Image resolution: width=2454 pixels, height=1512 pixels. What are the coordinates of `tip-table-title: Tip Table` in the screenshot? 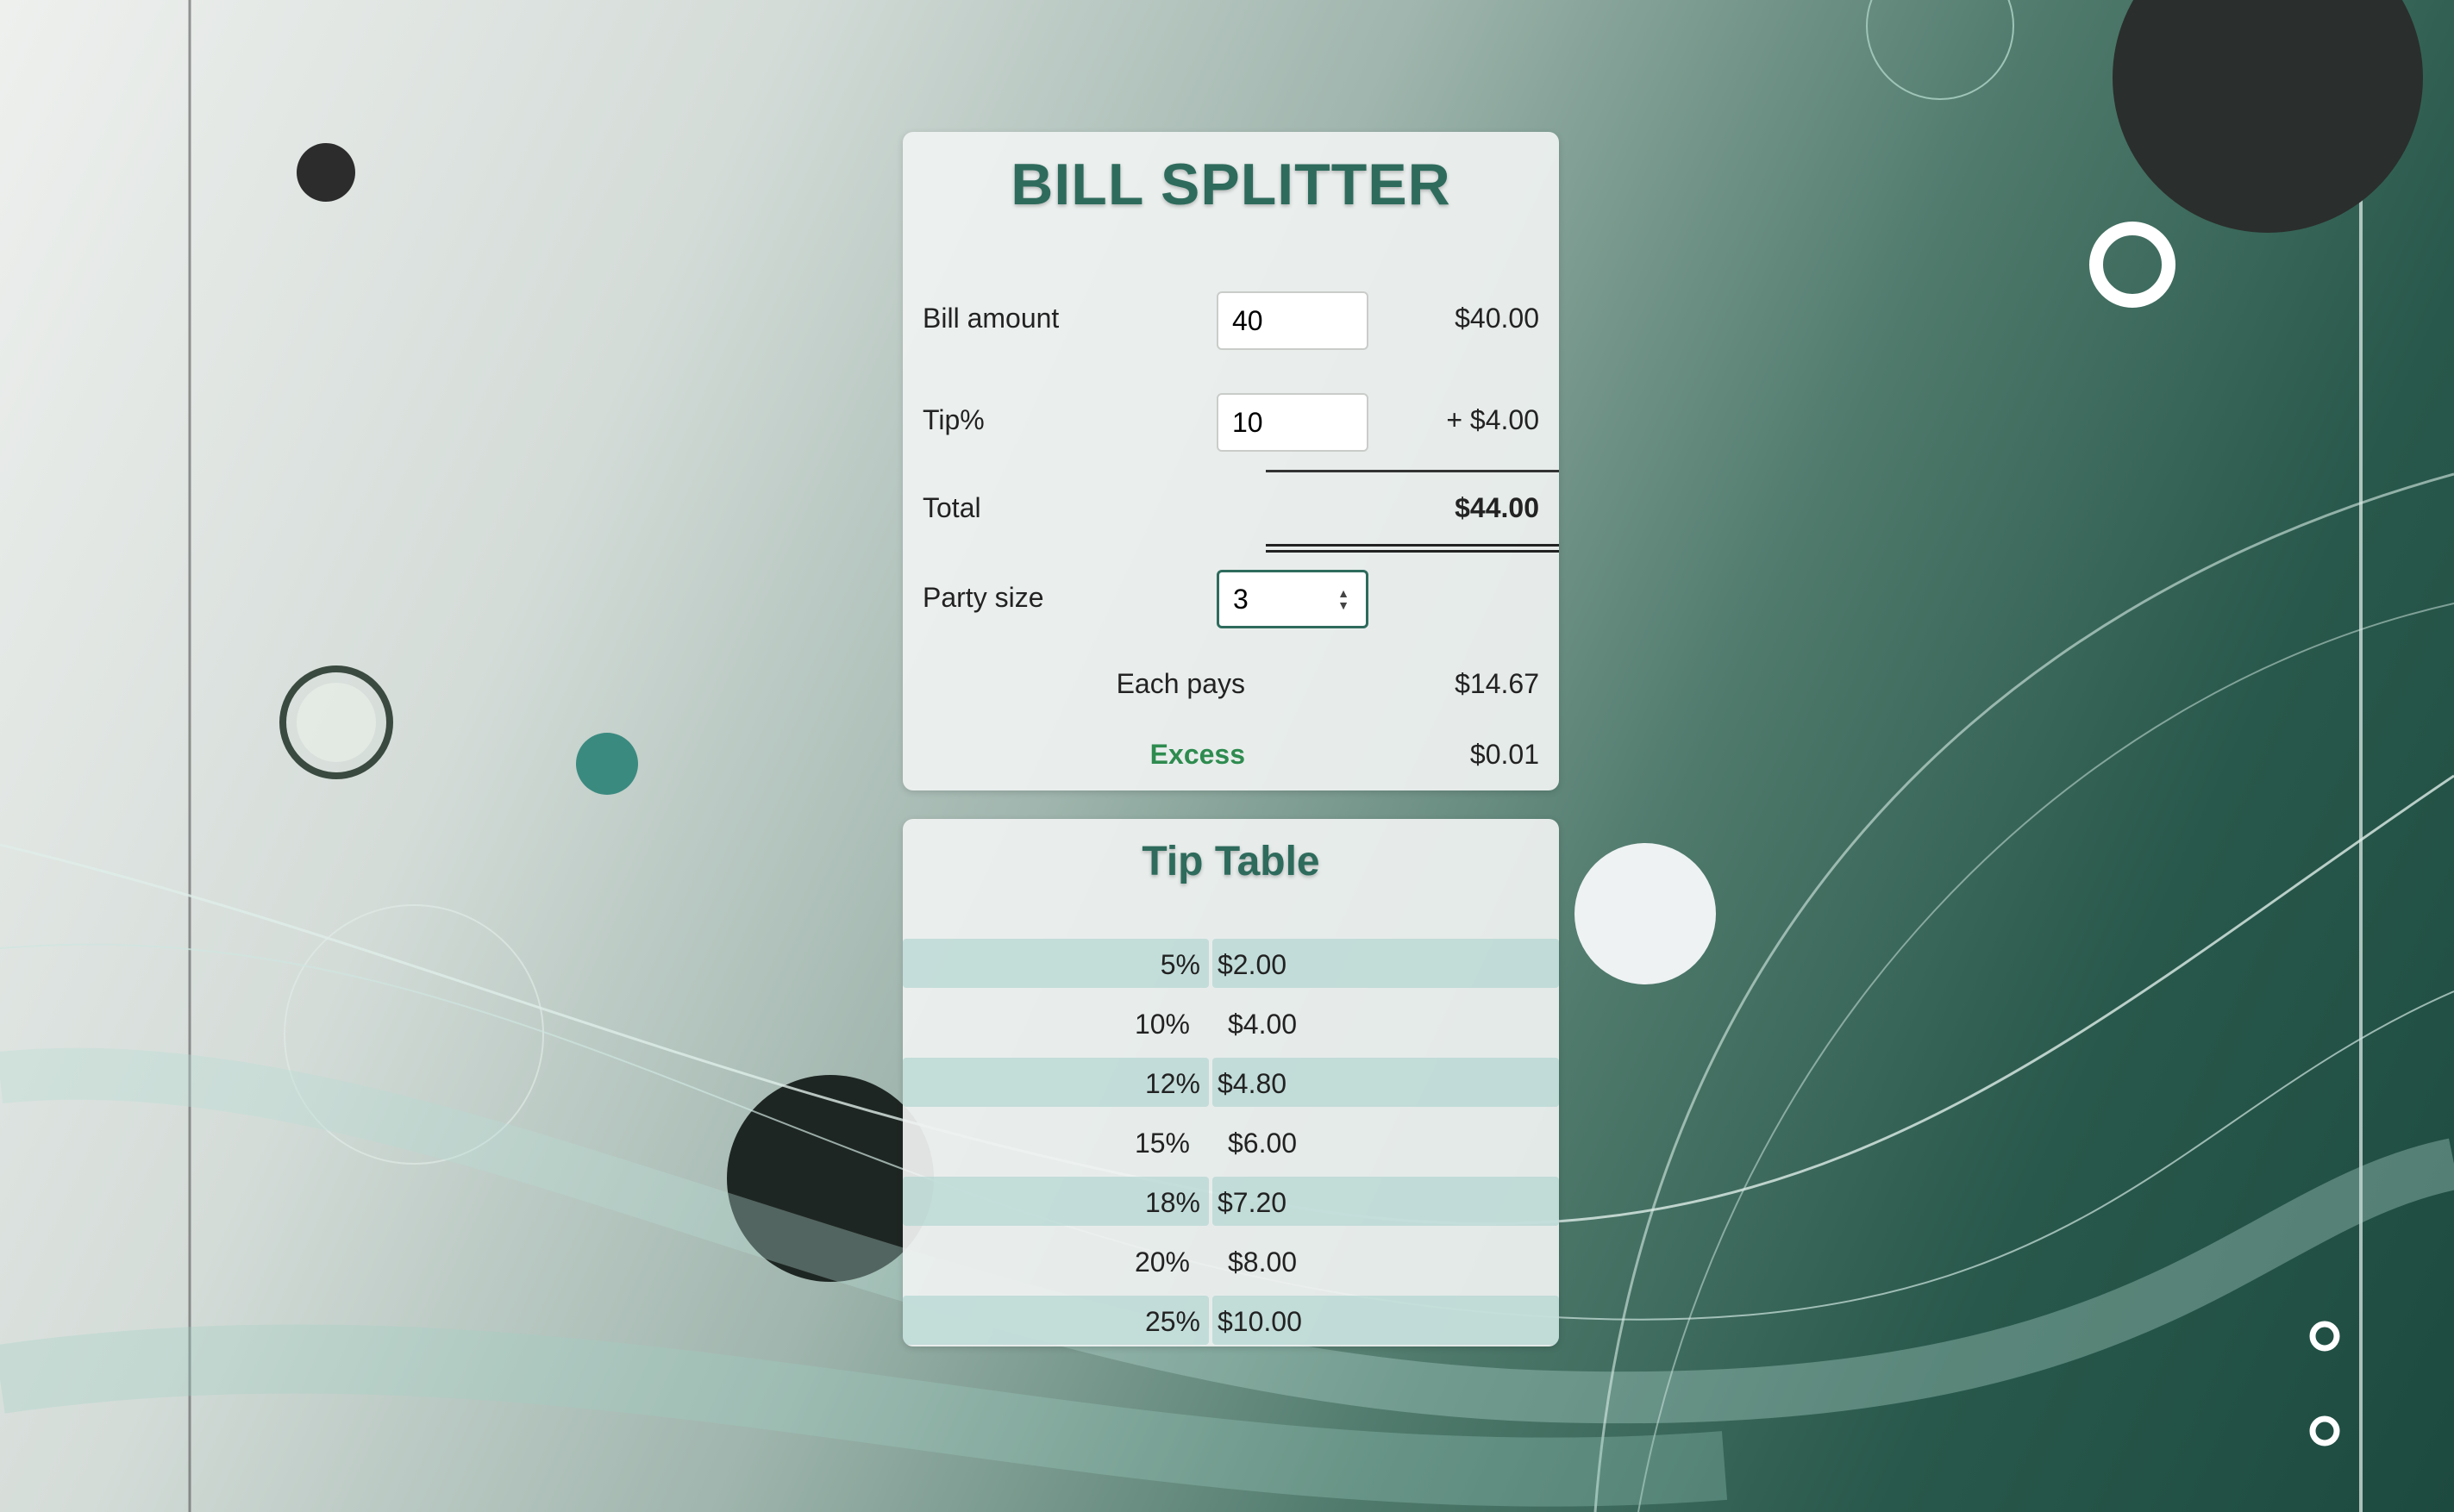 It's located at (1231, 861).